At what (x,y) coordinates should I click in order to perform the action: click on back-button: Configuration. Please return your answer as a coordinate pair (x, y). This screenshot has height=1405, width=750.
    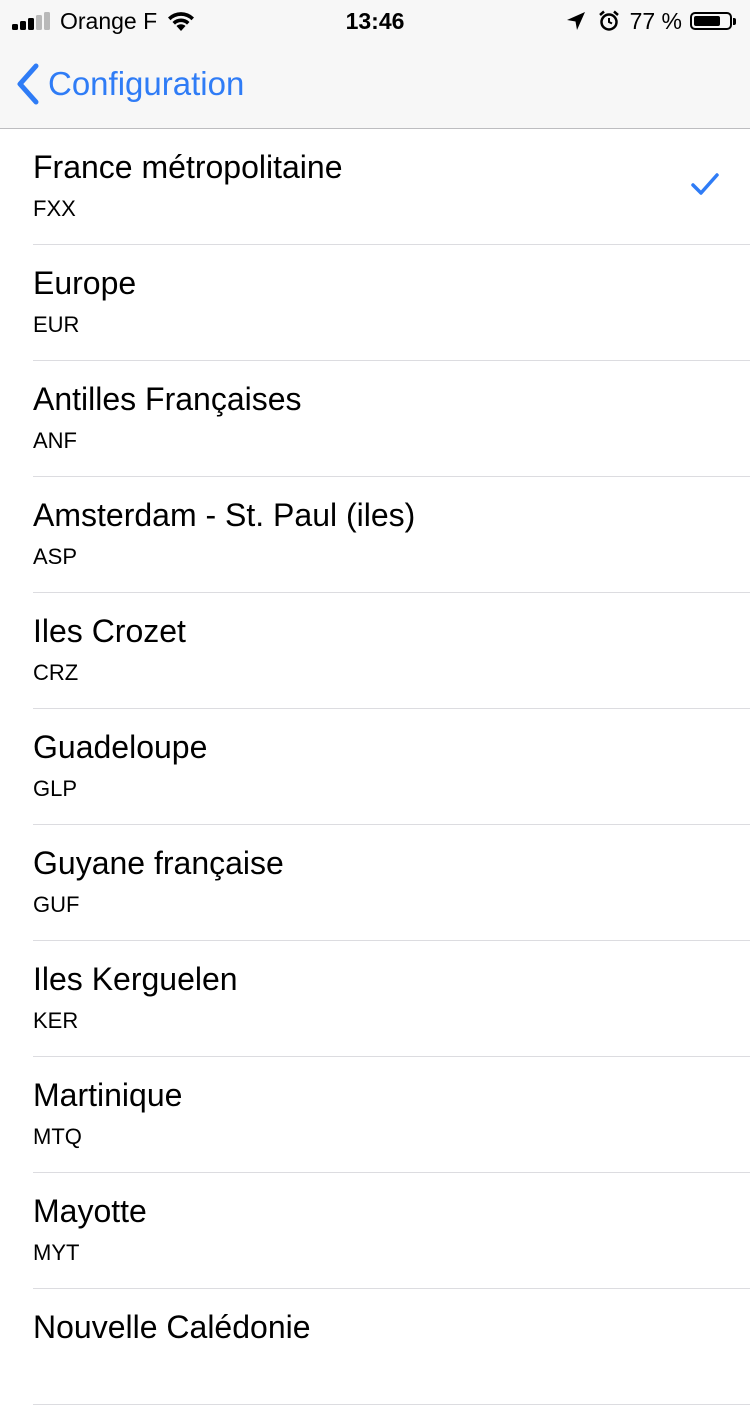
    Looking at the image, I should click on (130, 84).